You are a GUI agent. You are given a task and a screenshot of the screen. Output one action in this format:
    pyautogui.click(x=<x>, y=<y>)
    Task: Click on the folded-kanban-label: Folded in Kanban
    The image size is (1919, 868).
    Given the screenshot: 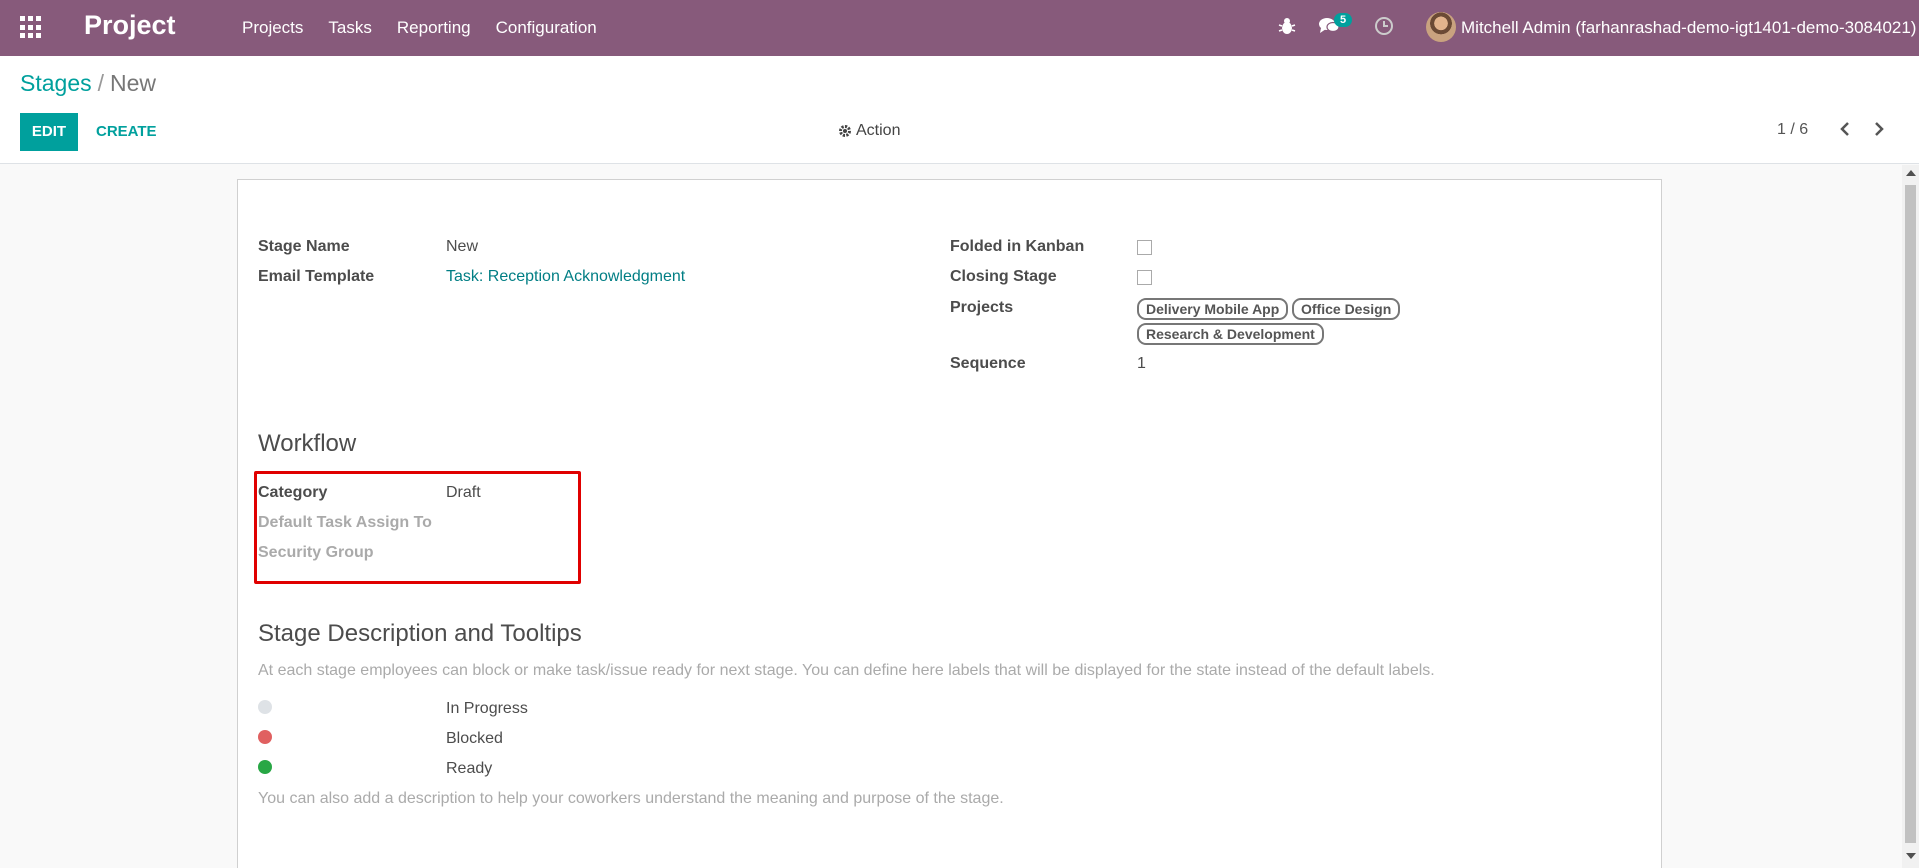 What is the action you would take?
    pyautogui.click(x=1017, y=246)
    